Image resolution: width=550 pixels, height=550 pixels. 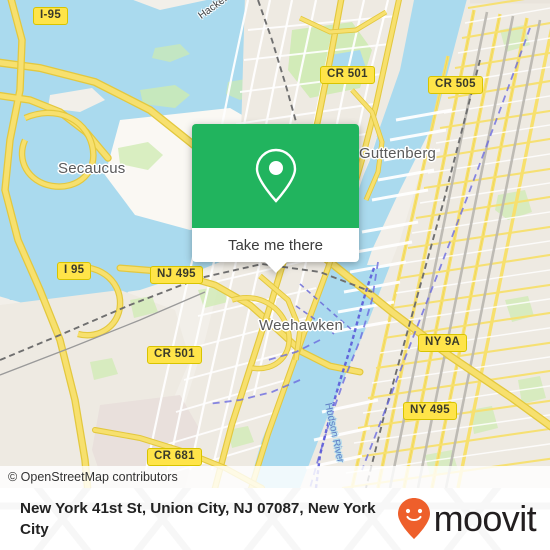 I want to click on moovit-logo: moovit, so click(x=467, y=519).